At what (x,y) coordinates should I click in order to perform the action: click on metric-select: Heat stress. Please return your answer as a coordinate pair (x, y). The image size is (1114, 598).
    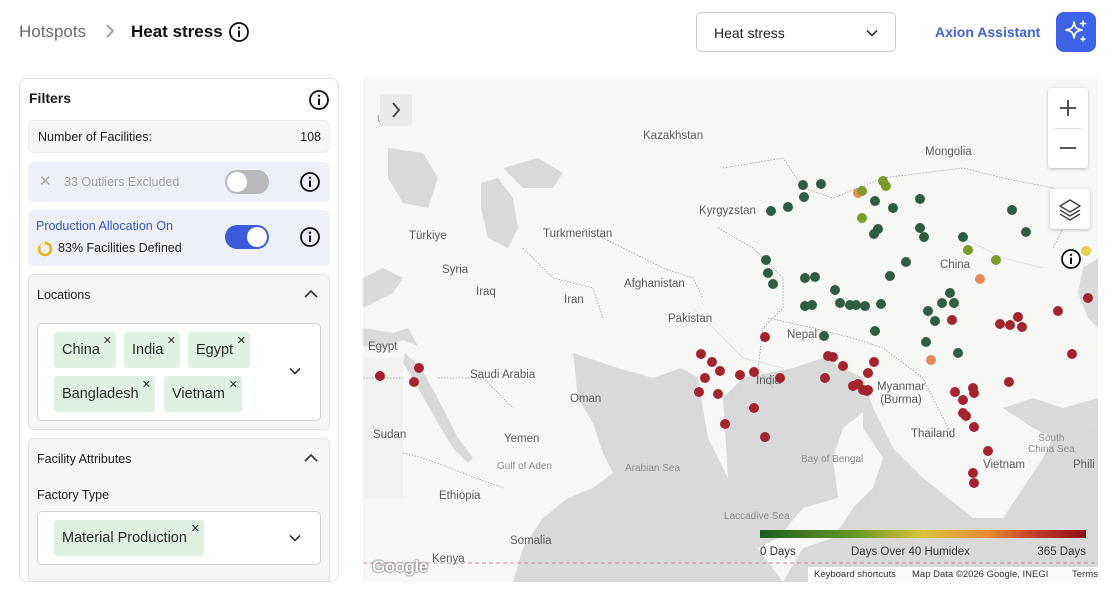
    Looking at the image, I should click on (796, 32).